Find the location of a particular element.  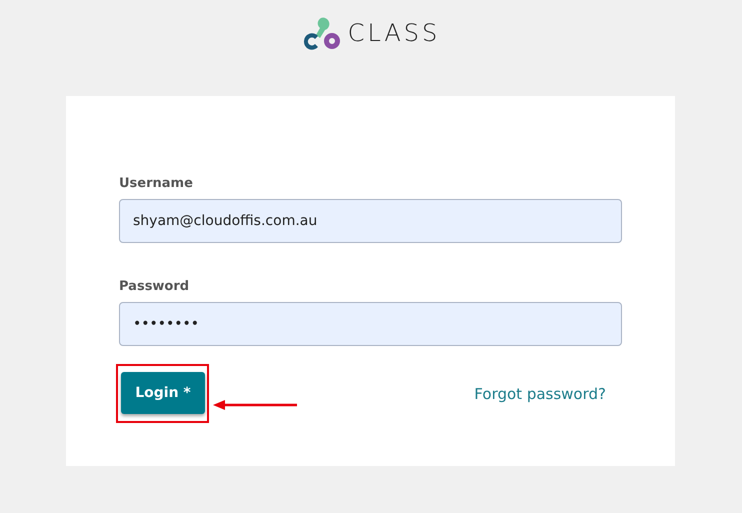

field-label: Password is located at coordinates (154, 286).